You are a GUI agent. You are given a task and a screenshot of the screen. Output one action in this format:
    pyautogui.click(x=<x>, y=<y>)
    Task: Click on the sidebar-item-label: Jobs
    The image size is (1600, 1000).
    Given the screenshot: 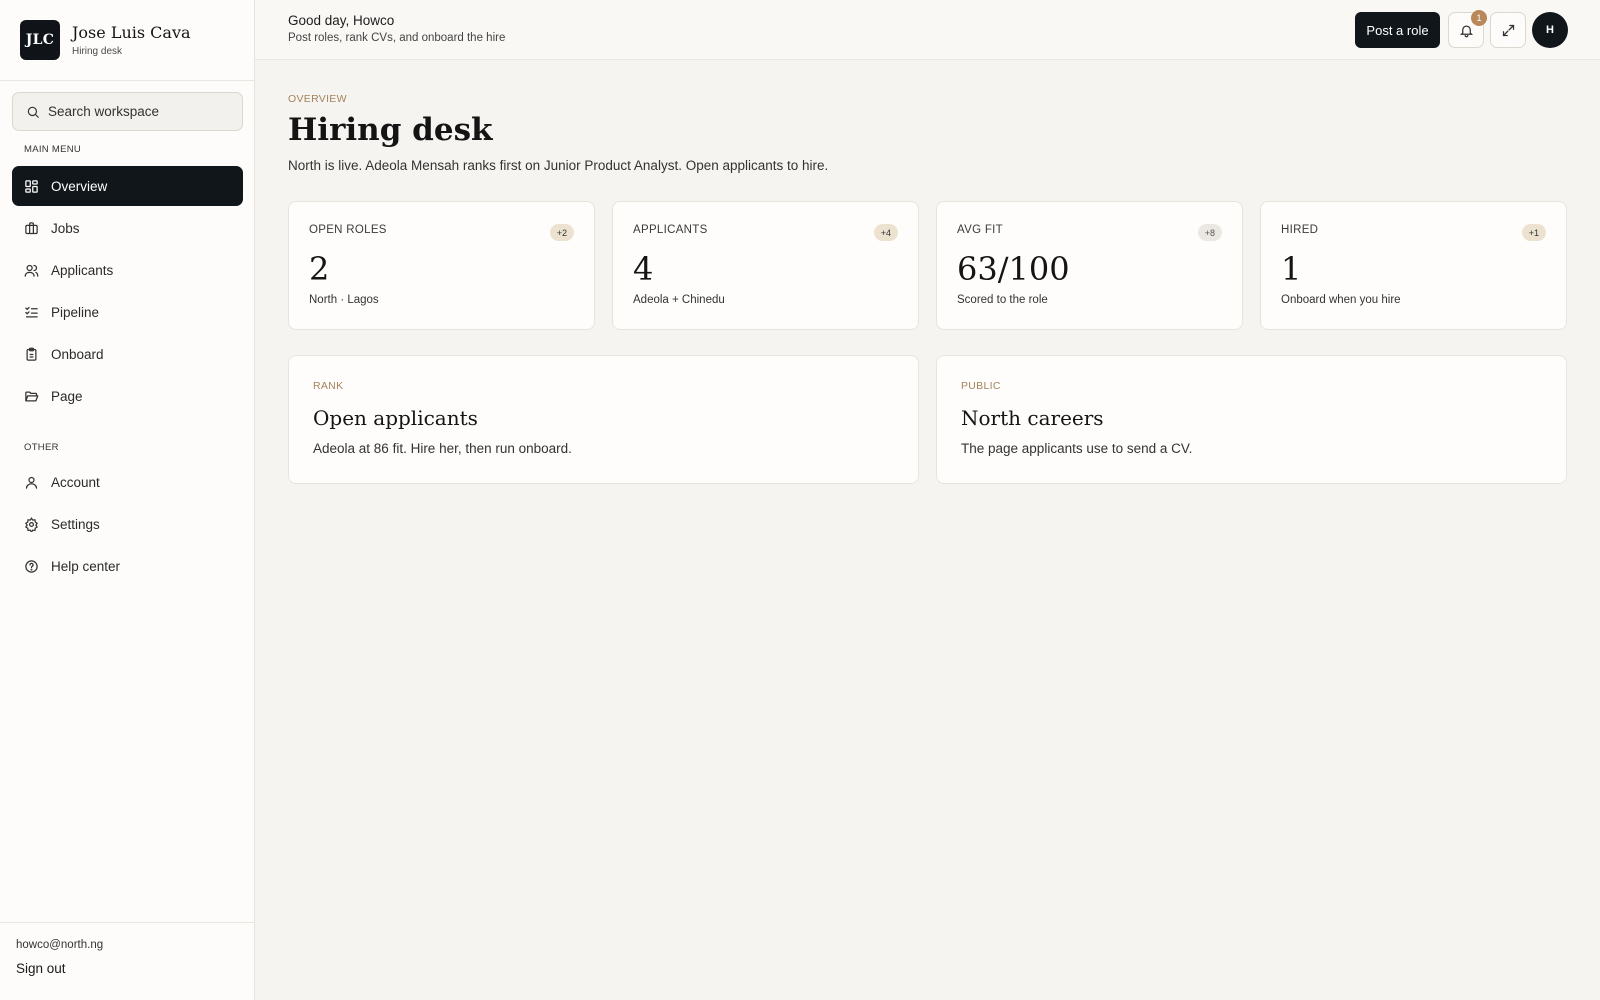 What is the action you would take?
    pyautogui.click(x=65, y=228)
    